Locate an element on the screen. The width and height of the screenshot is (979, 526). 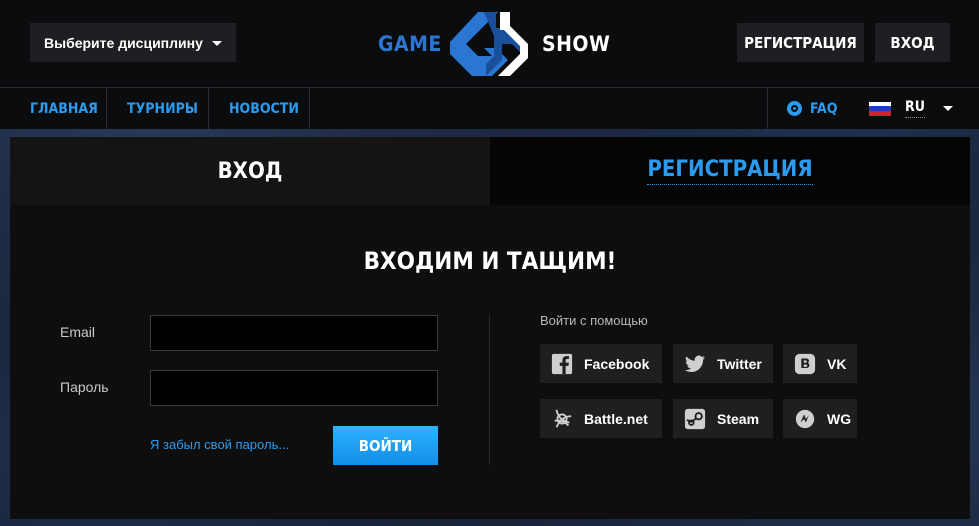
faq-link: FAQ is located at coordinates (812, 108).